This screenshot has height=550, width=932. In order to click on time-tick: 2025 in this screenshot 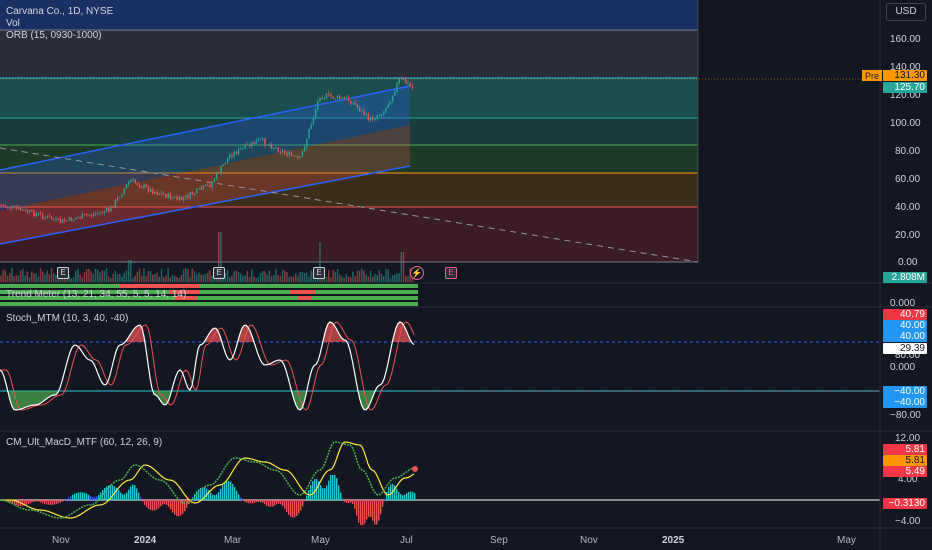, I will do `click(673, 540)`.